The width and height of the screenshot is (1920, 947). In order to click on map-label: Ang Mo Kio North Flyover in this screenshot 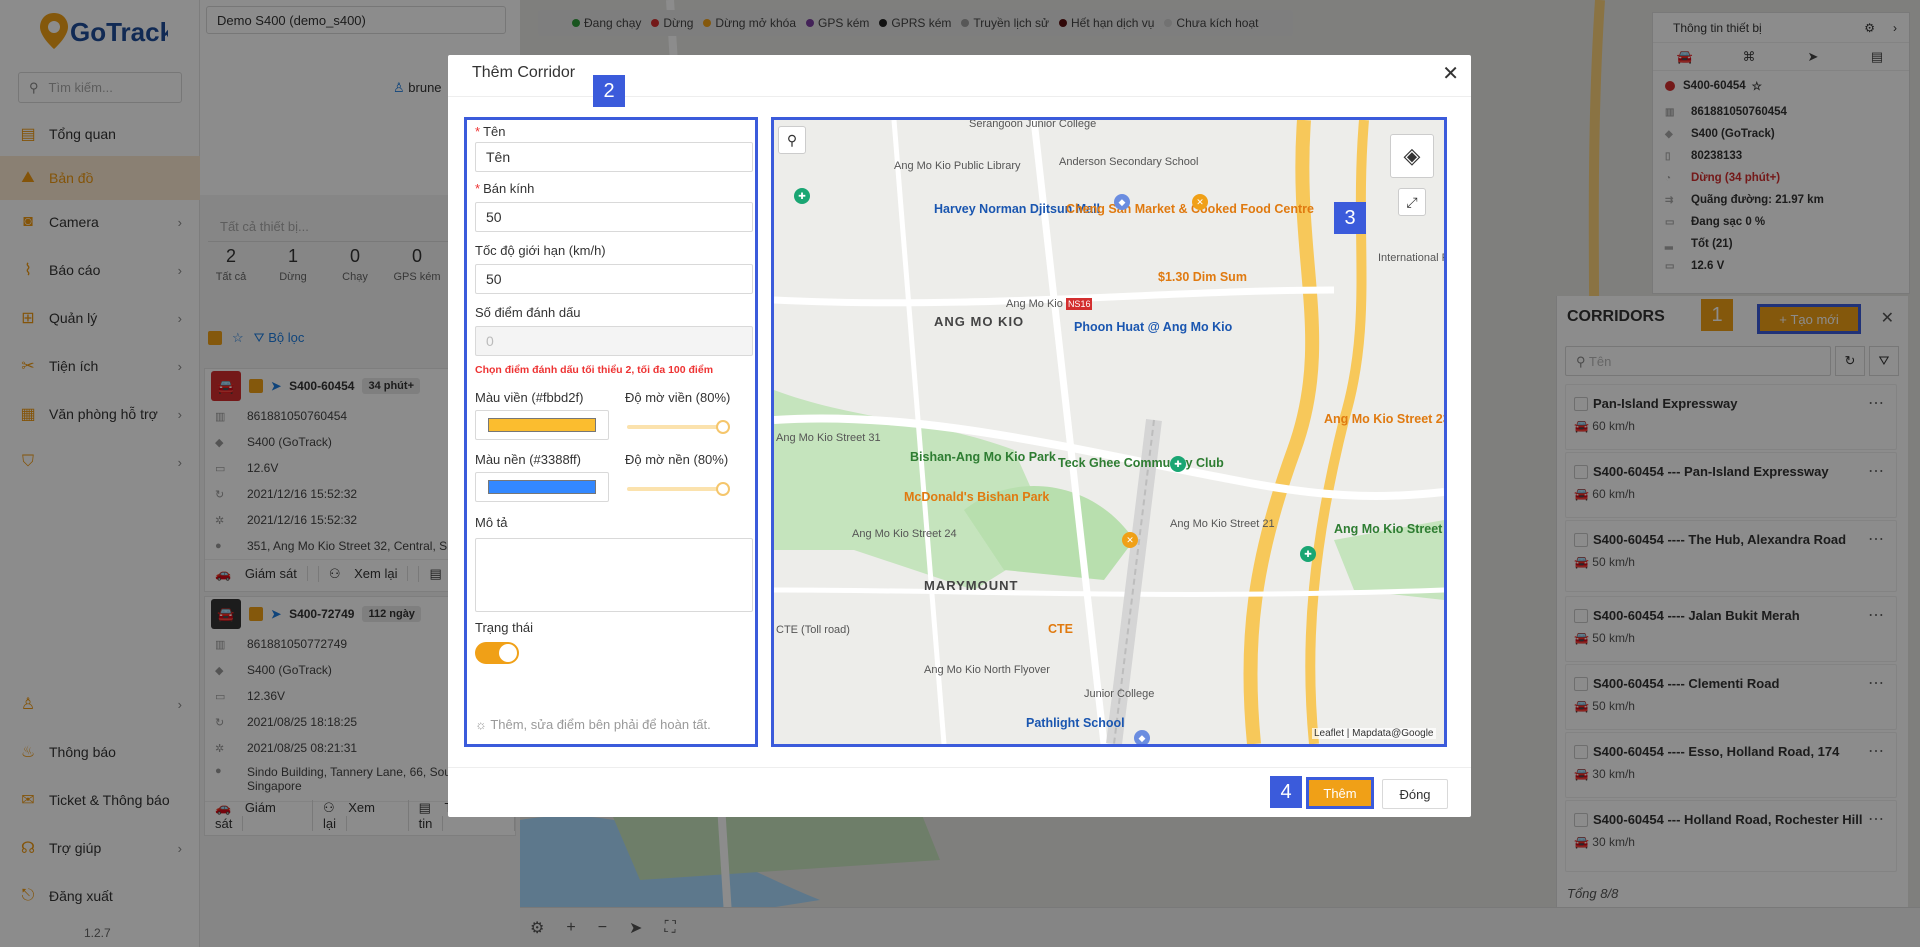, I will do `click(987, 670)`.